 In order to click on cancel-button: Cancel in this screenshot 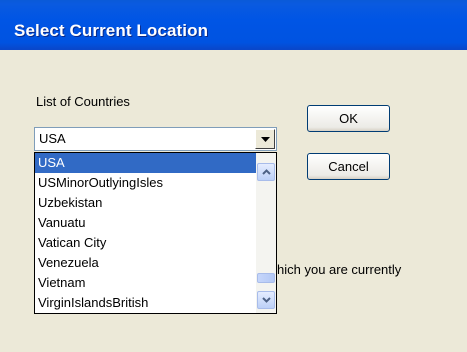, I will do `click(348, 166)`.